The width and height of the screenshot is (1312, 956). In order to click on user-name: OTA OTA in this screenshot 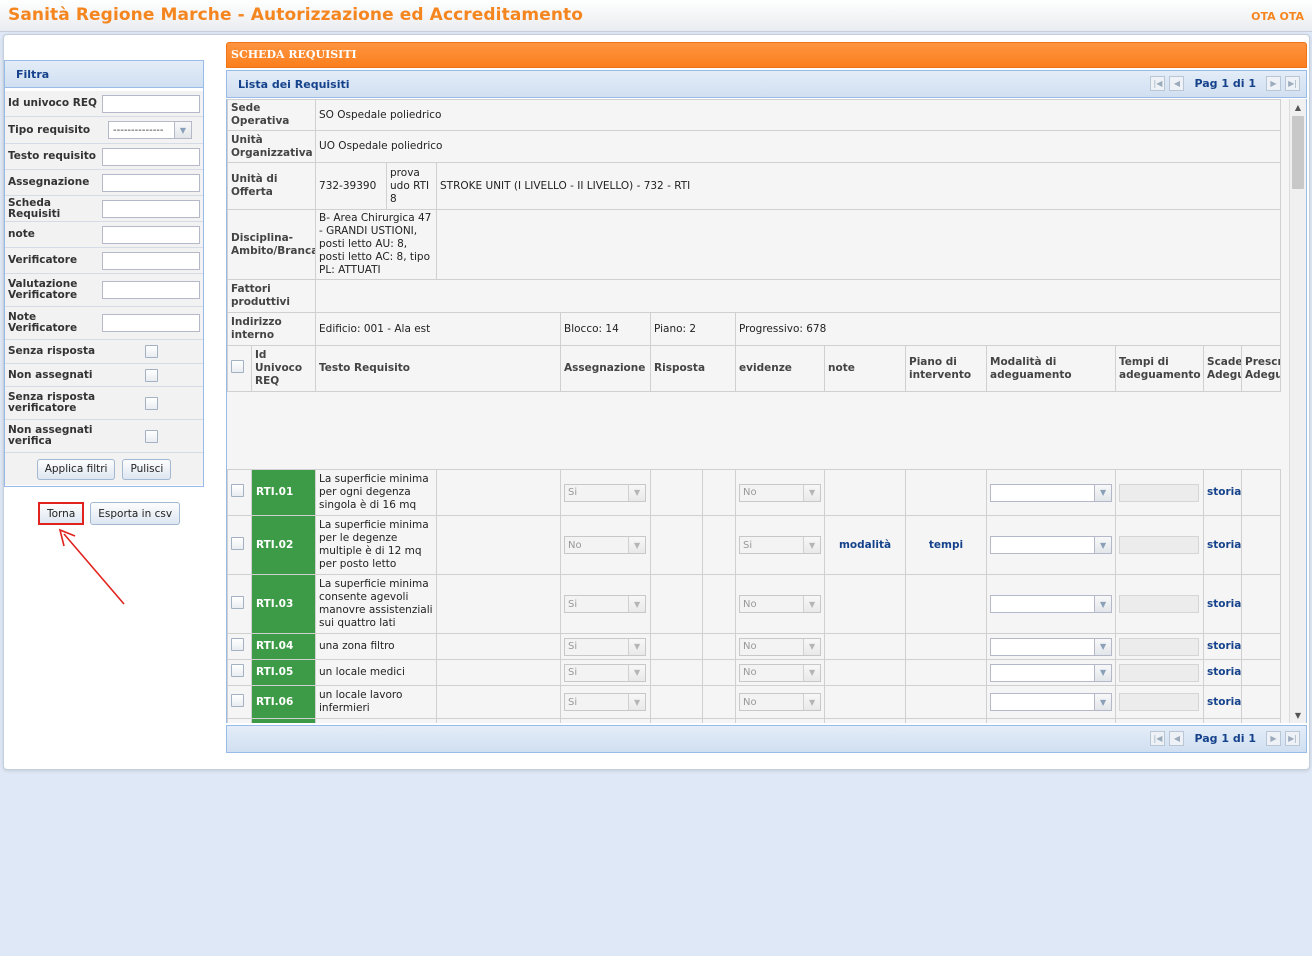, I will do `click(1277, 16)`.